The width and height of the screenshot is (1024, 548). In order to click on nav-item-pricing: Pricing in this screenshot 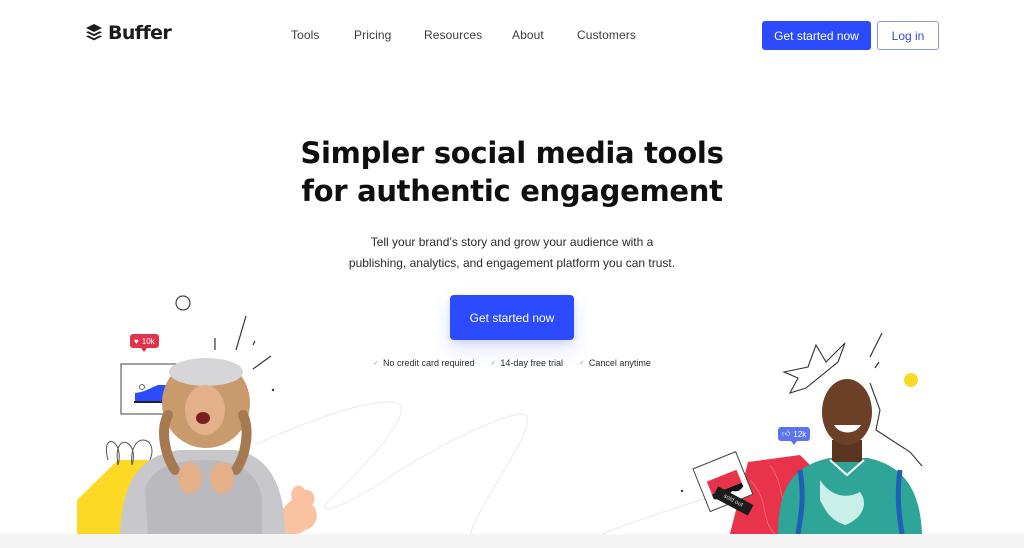, I will do `click(372, 35)`.